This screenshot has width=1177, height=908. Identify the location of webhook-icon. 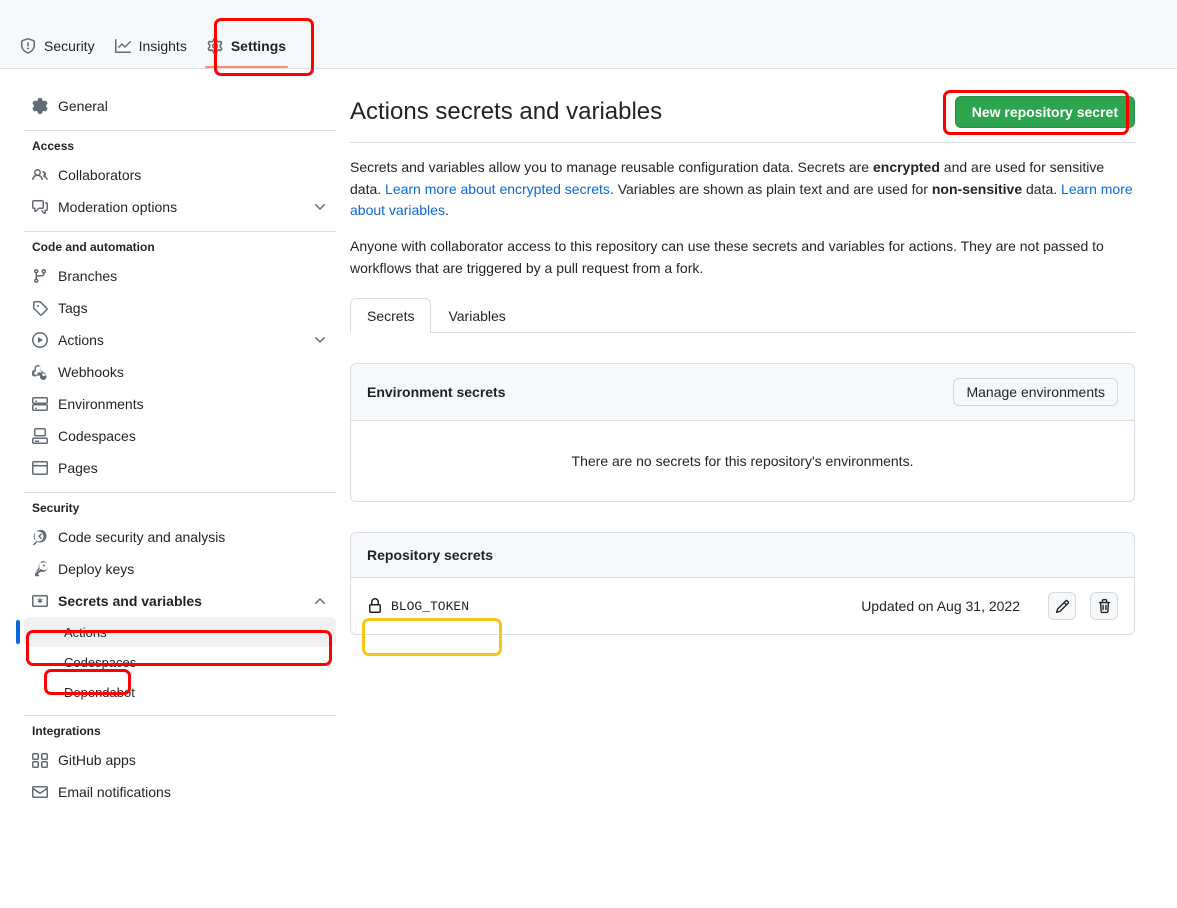
(40, 372).